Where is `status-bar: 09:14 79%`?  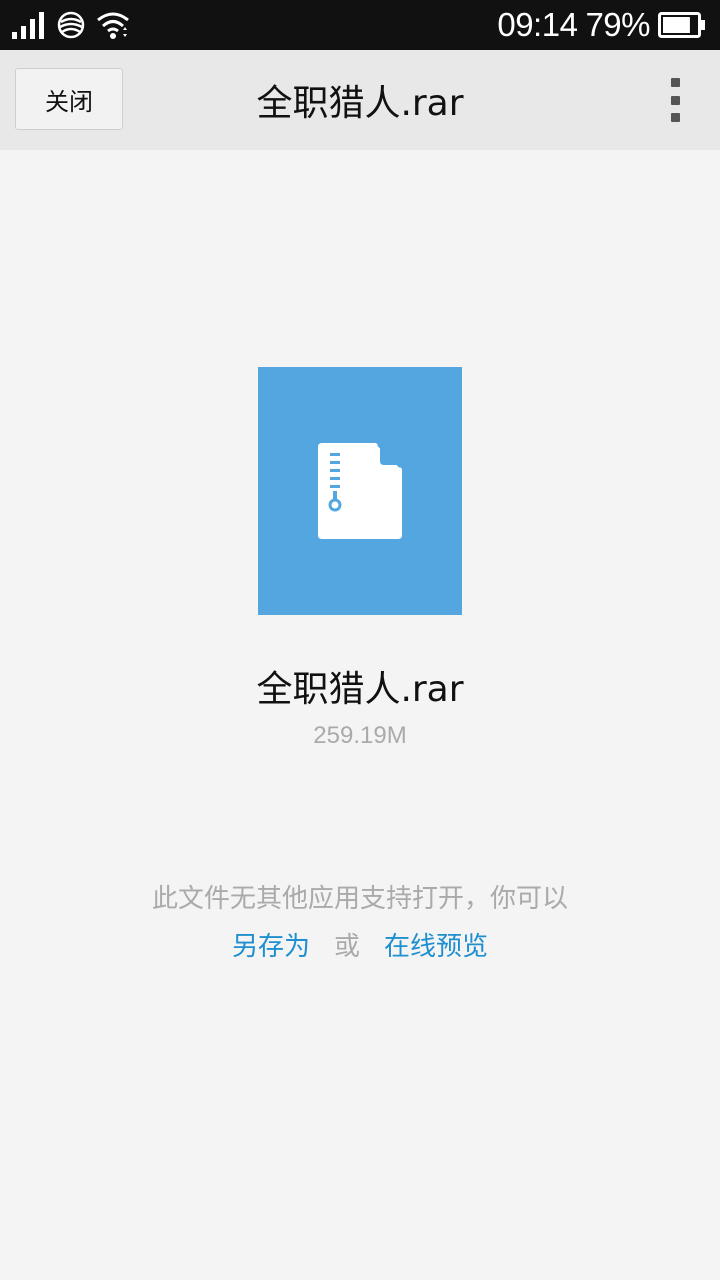 status-bar: 09:14 79% is located at coordinates (360, 25).